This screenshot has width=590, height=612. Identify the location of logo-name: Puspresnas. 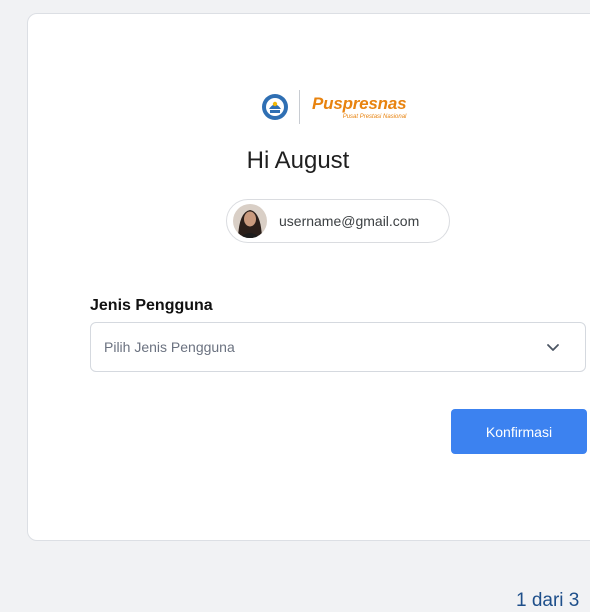
(359, 103).